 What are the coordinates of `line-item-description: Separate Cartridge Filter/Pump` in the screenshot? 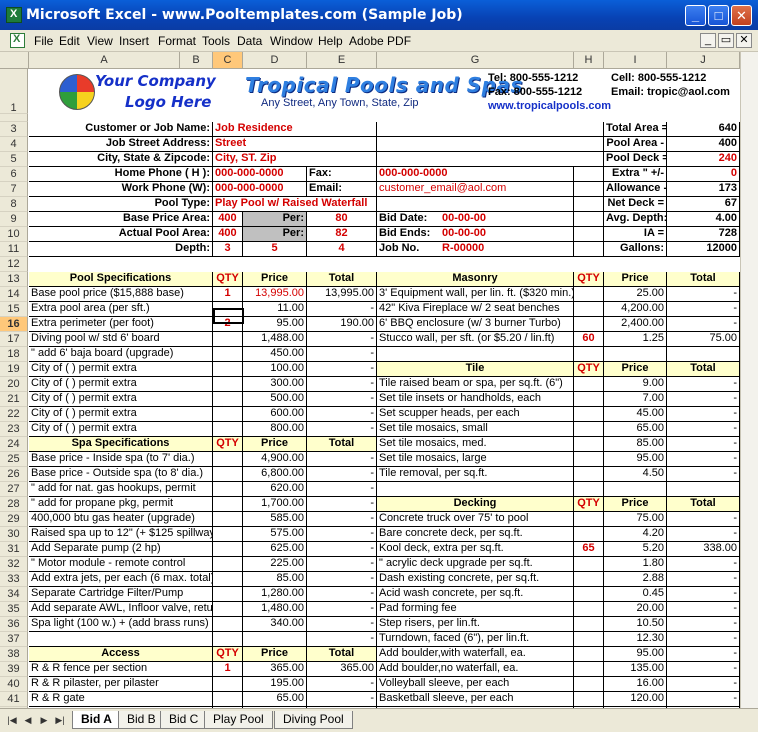 It's located at (121, 594).